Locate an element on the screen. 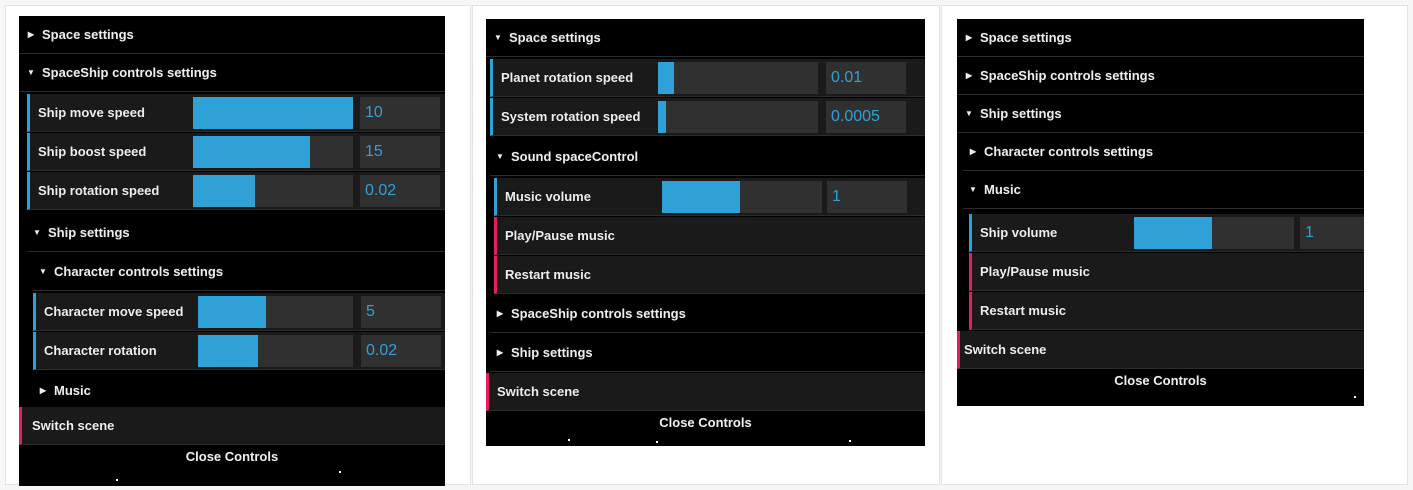  music-volume-input: 1 is located at coordinates (867, 197).